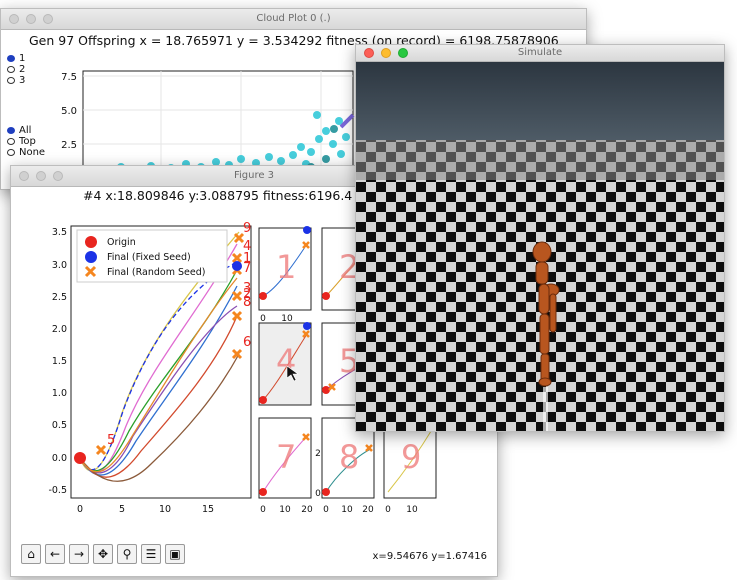  I want to click on svg-text: 6, so click(247, 342).